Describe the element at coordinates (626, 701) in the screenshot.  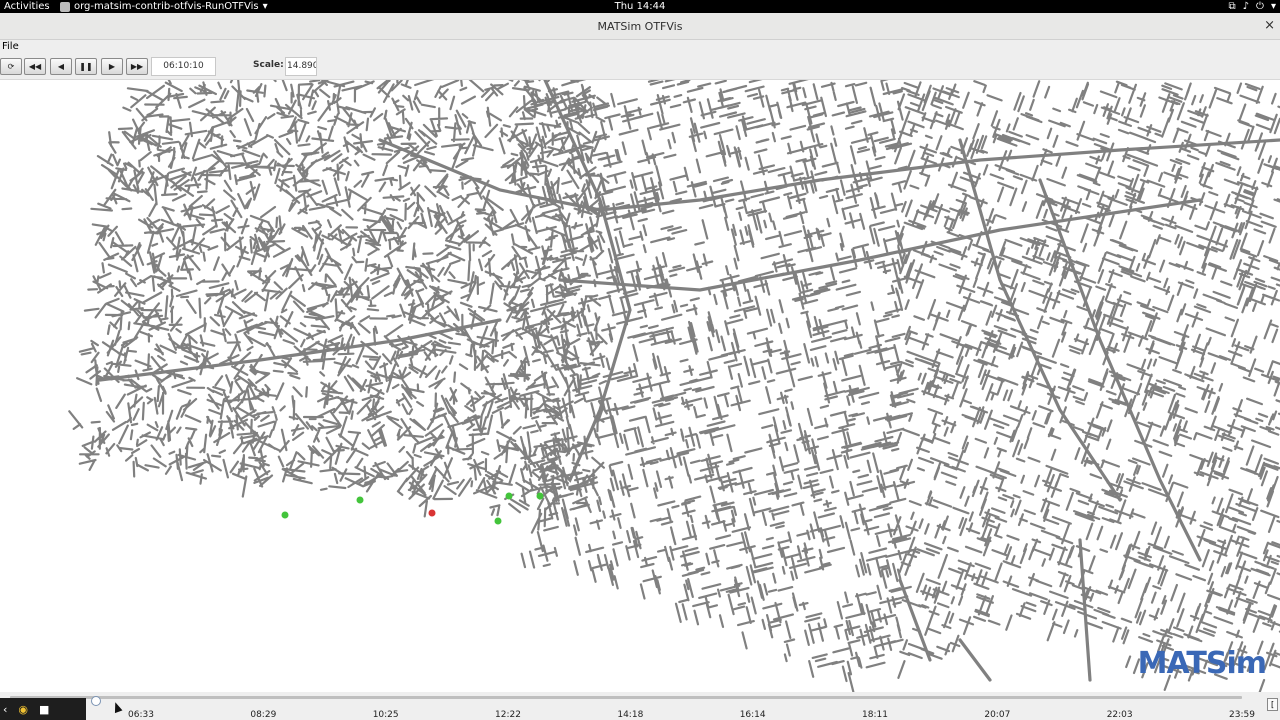
I see `slider-track` at that location.